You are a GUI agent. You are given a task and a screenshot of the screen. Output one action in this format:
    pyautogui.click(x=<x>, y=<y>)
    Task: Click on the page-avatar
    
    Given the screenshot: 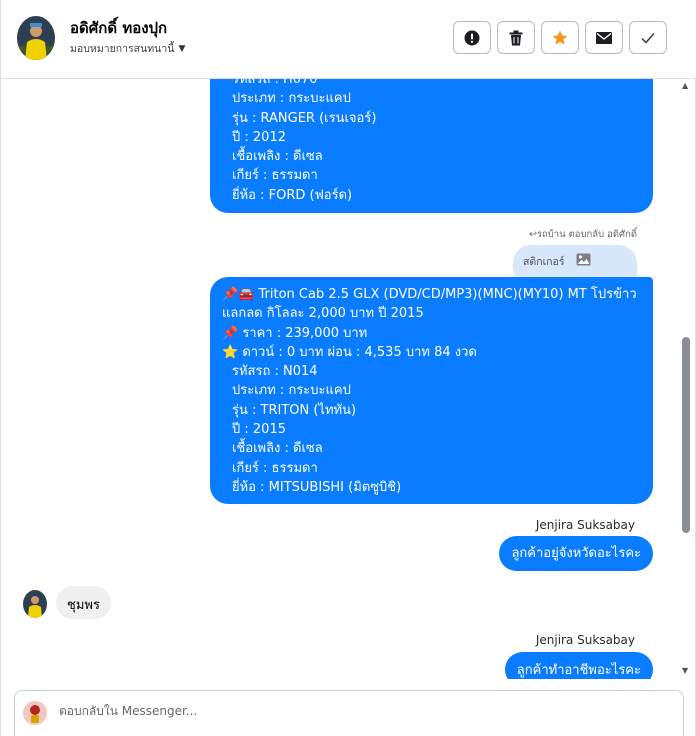 What is the action you would take?
    pyautogui.click(x=35, y=713)
    